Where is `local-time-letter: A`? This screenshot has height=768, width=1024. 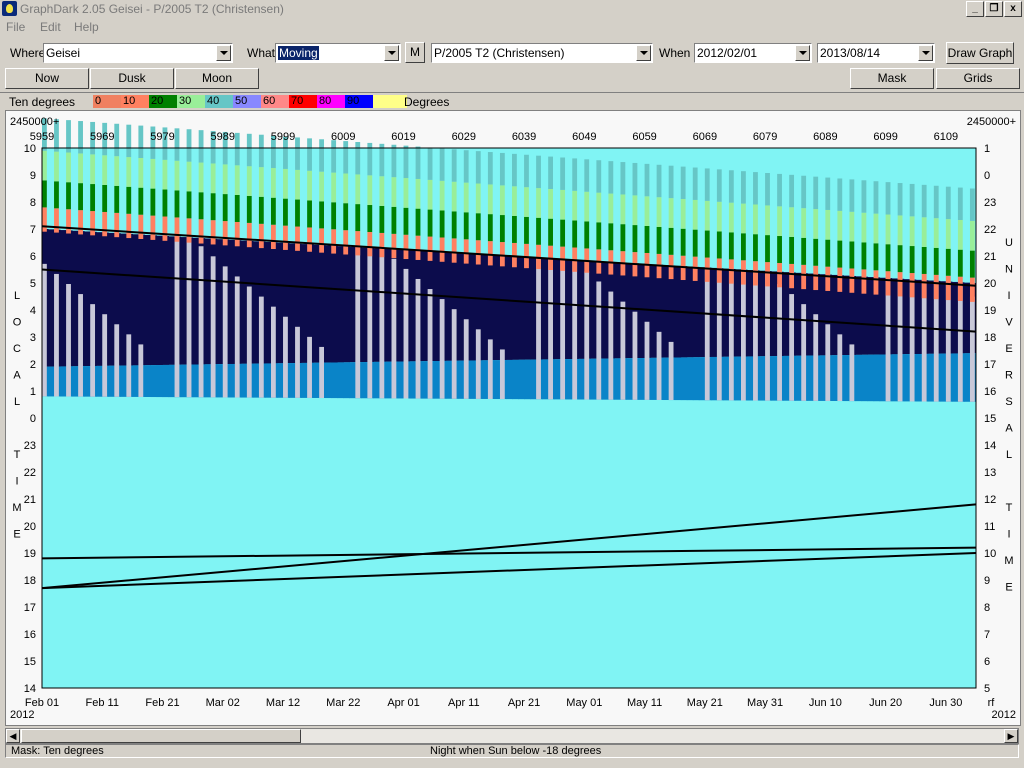 local-time-letter: A is located at coordinates (17, 376).